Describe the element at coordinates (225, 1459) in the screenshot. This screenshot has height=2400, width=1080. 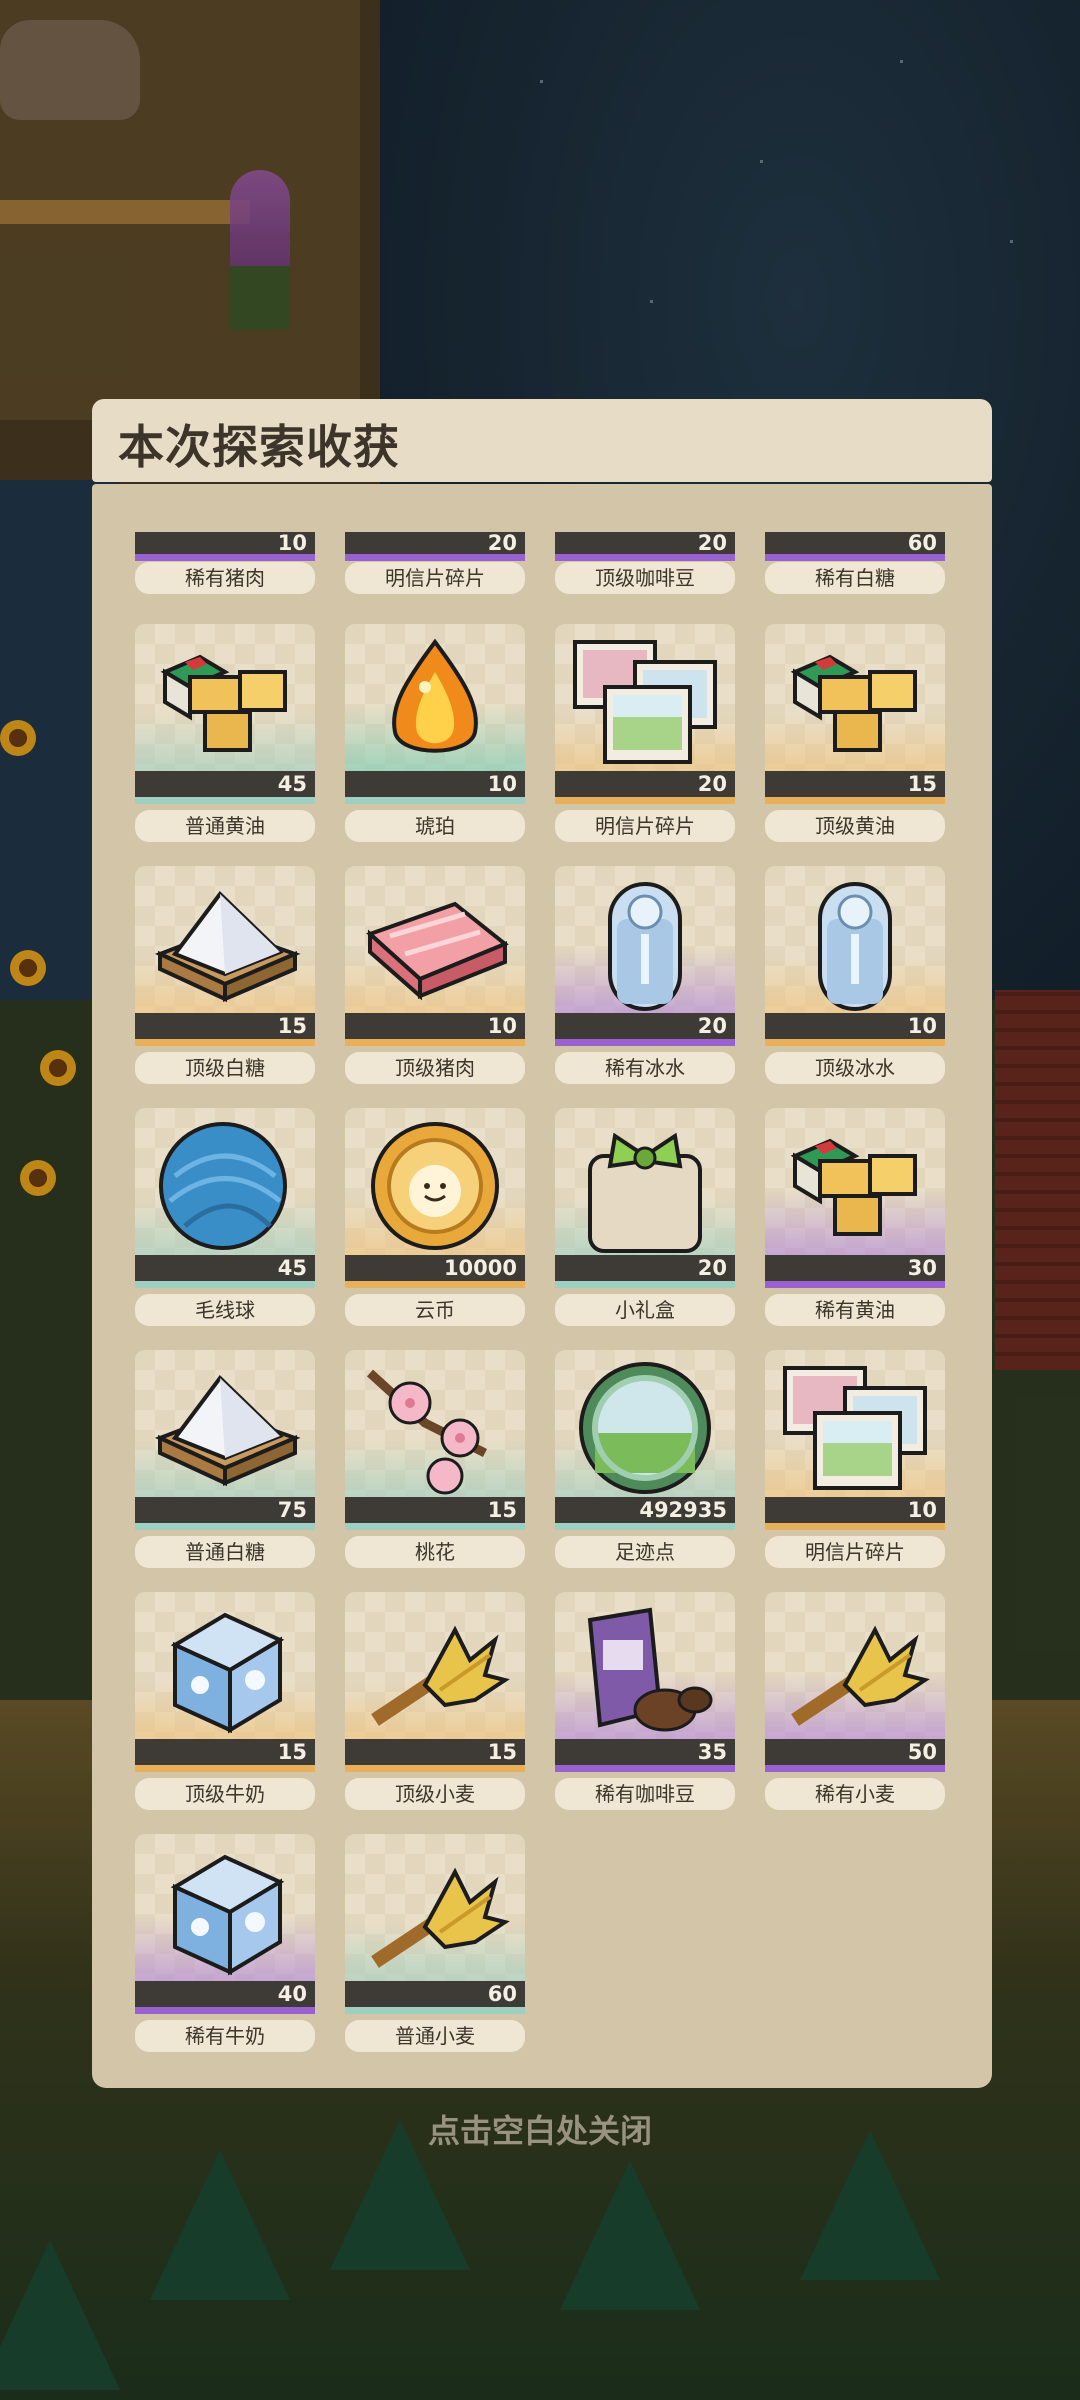
I see `reward-item: 75 普通白糖` at that location.